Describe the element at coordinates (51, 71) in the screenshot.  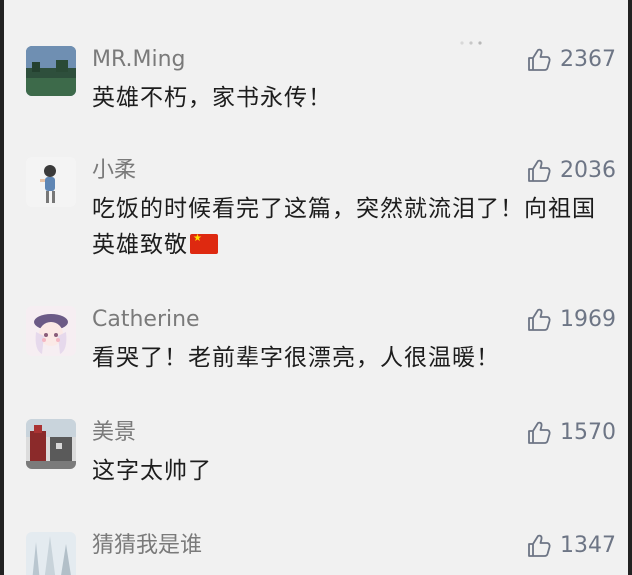
I see `lake-avatar-icon` at that location.